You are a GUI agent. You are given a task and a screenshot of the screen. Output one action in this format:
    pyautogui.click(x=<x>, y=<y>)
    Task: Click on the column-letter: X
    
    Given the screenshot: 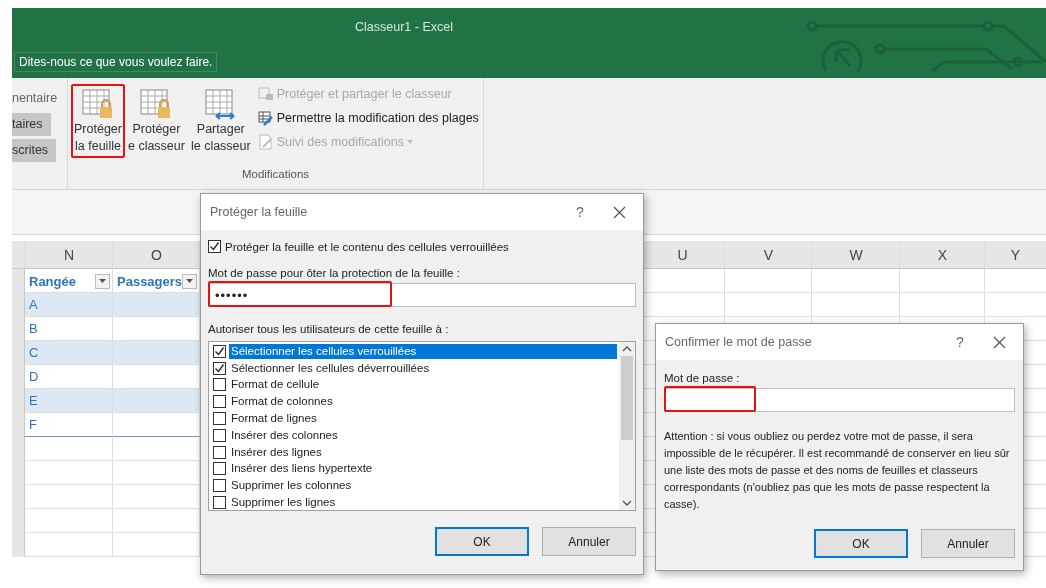 What is the action you would take?
    pyautogui.click(x=942, y=254)
    